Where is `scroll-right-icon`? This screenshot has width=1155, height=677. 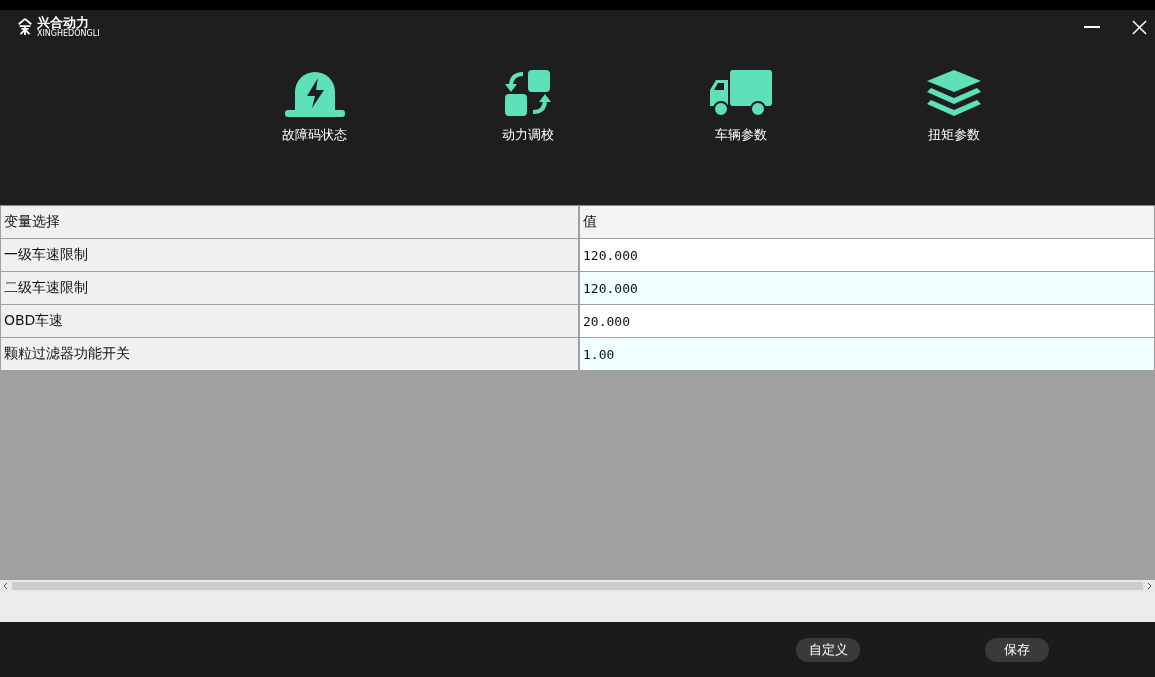 scroll-right-icon is located at coordinates (1149, 586).